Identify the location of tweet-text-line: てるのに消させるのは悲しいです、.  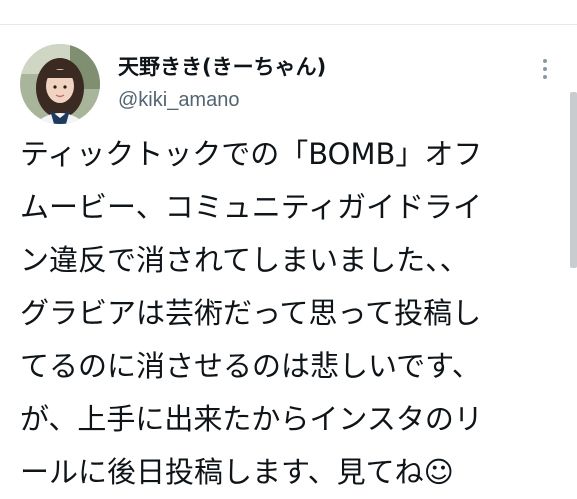
(250, 366).